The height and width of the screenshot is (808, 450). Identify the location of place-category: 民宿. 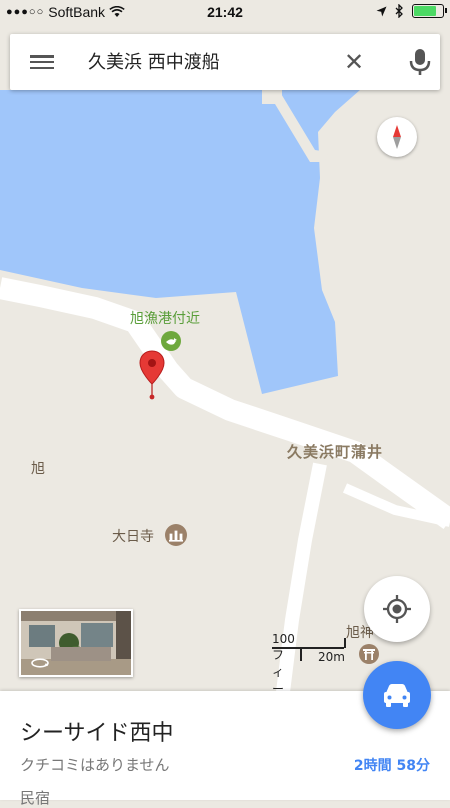
(35, 798).